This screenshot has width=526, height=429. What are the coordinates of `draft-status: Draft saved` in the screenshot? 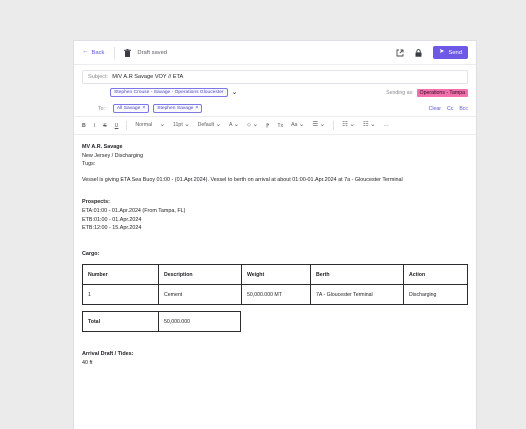 It's located at (146, 52).